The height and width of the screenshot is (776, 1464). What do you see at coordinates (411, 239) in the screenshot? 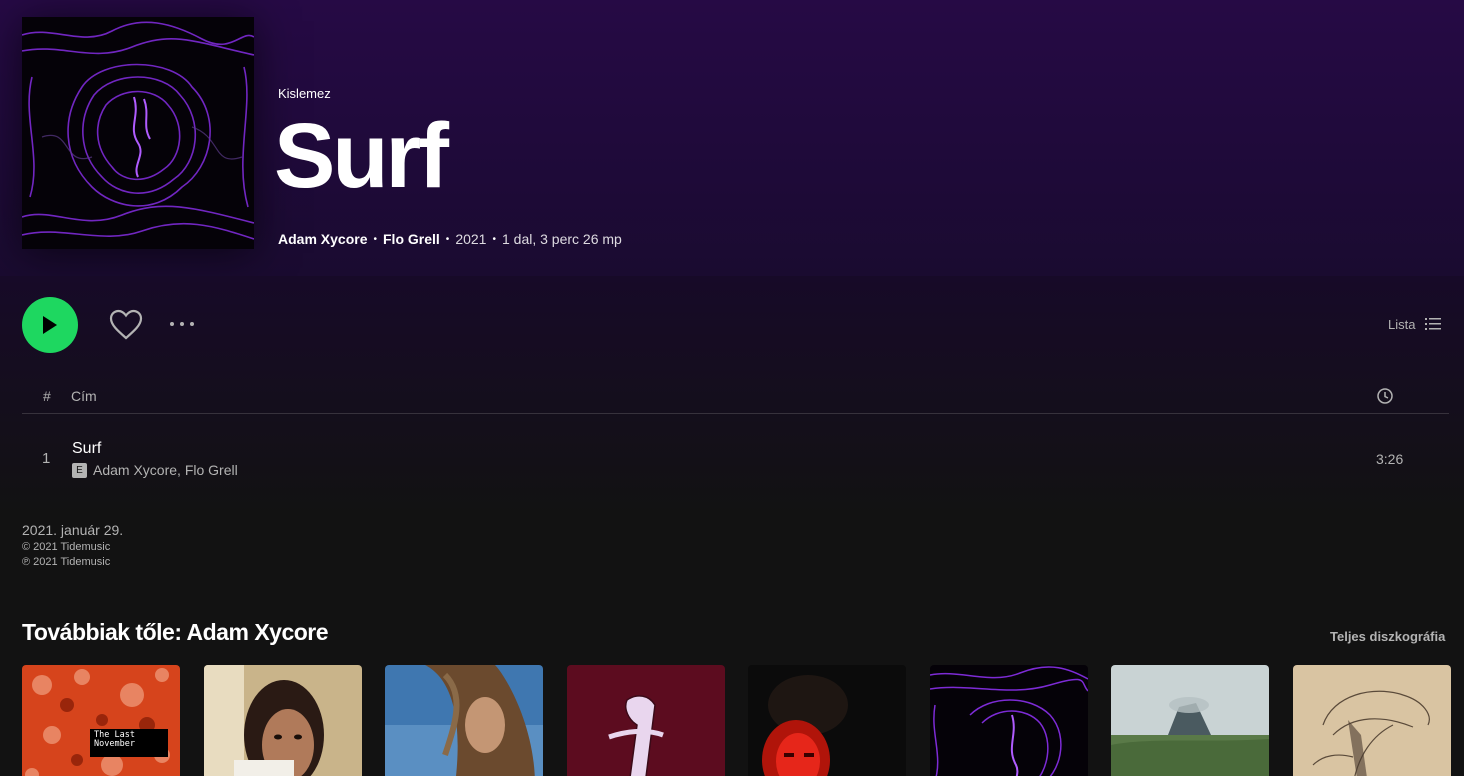
I see `artist-link: Flo Grell` at bounding box center [411, 239].